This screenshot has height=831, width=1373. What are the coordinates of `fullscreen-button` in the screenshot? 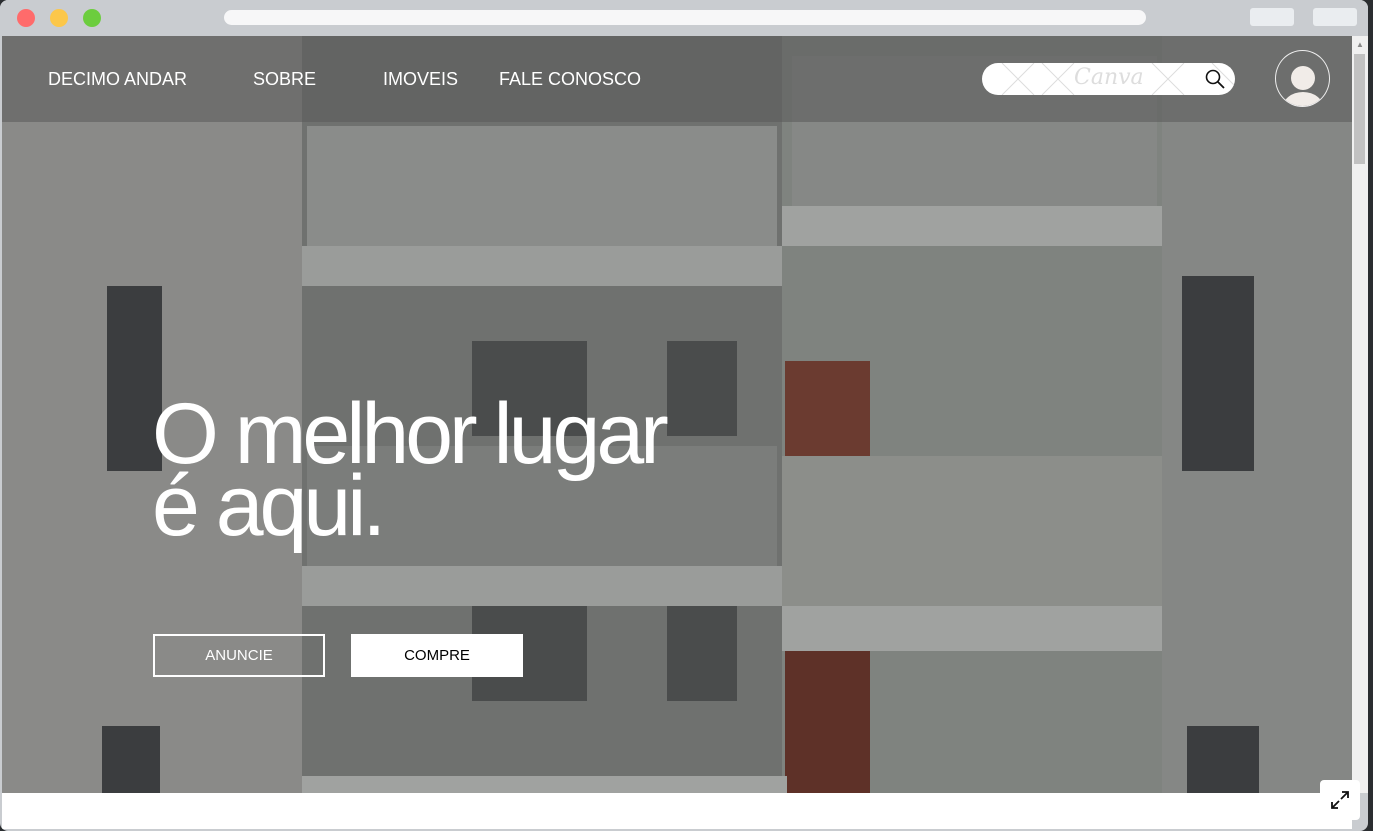 It's located at (1340, 800).